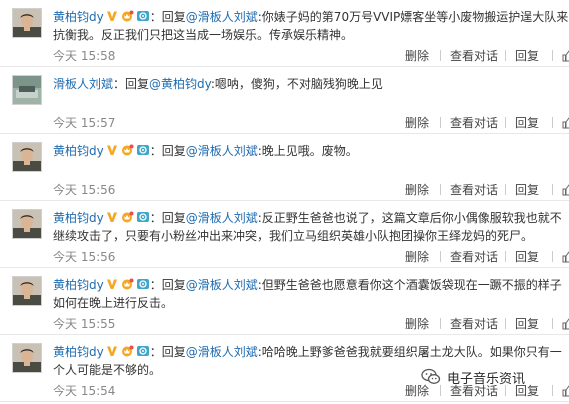 The width and height of the screenshot is (569, 404). I want to click on comment-text: :哈哈晚上野爹爸爸我就要组织屠土龙大队。如果你只有一, so click(409, 352).